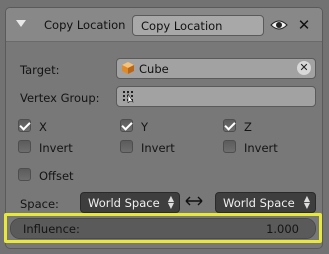 The image size is (329, 254). What do you see at coordinates (40, 70) in the screenshot?
I see `target-label: Target:` at bounding box center [40, 70].